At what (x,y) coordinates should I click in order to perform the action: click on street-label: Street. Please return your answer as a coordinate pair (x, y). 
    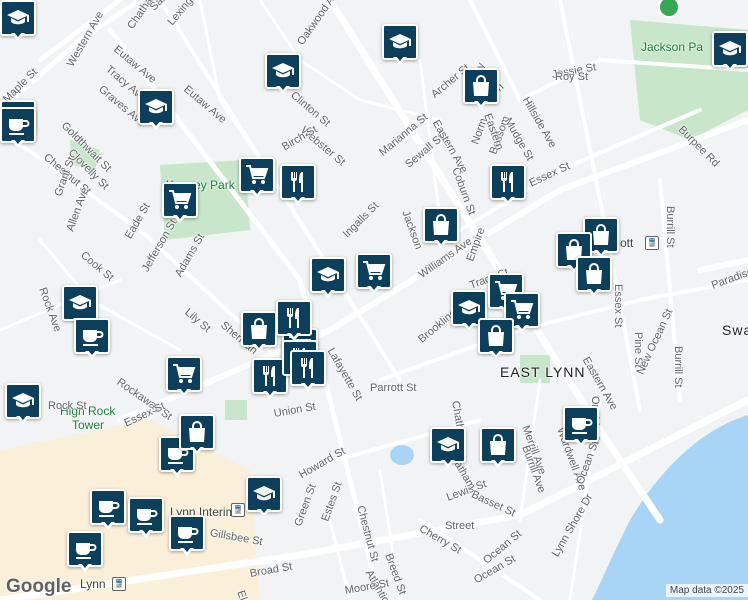
    Looking at the image, I should click on (460, 526).